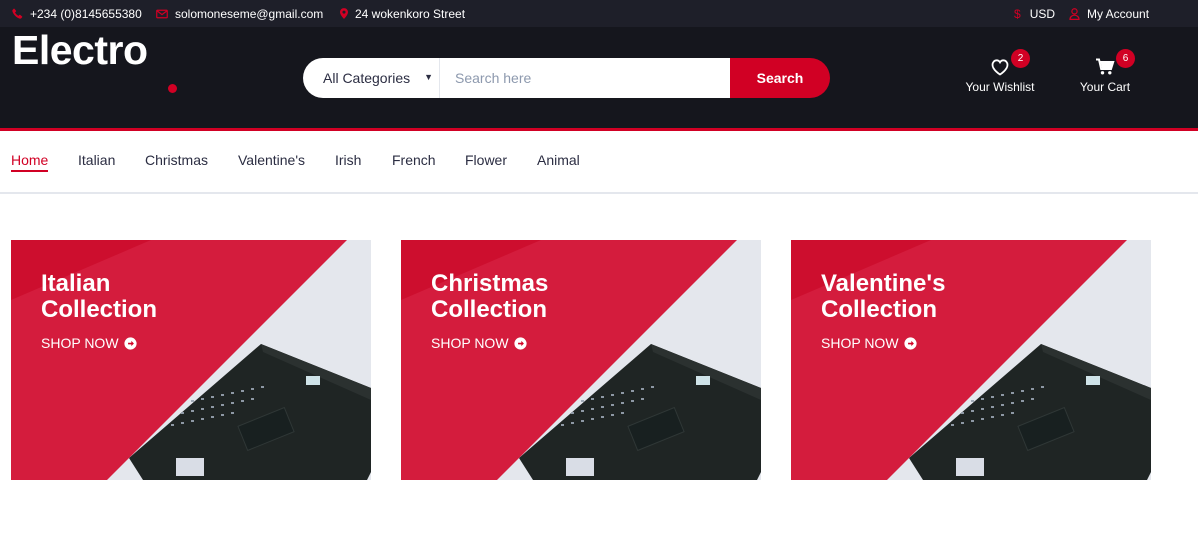 This screenshot has width=1198, height=544. I want to click on nav-item-french: French, so click(414, 162).